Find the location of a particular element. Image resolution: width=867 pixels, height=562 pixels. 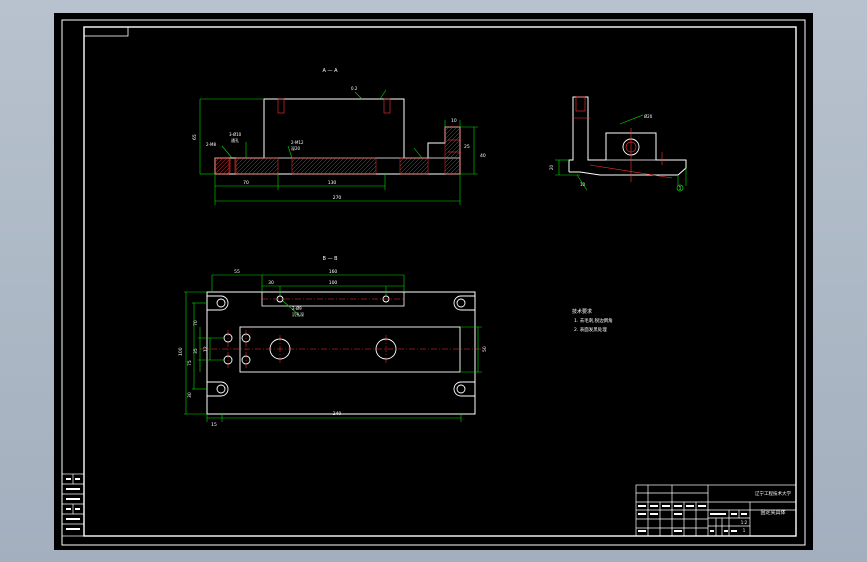

tech-notes-line2: 2. 表面发黑处理 is located at coordinates (590, 329).